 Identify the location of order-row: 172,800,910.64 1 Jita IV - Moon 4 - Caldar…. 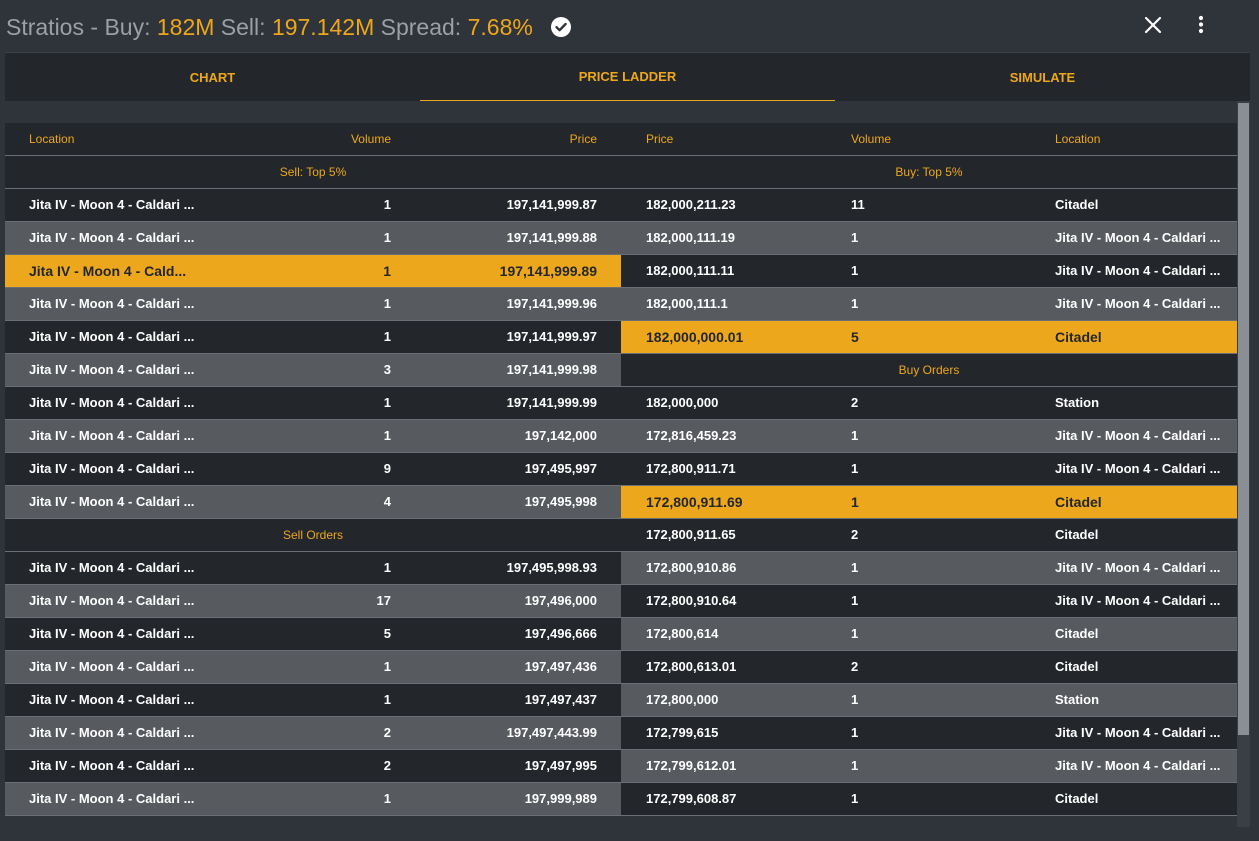
(929, 601).